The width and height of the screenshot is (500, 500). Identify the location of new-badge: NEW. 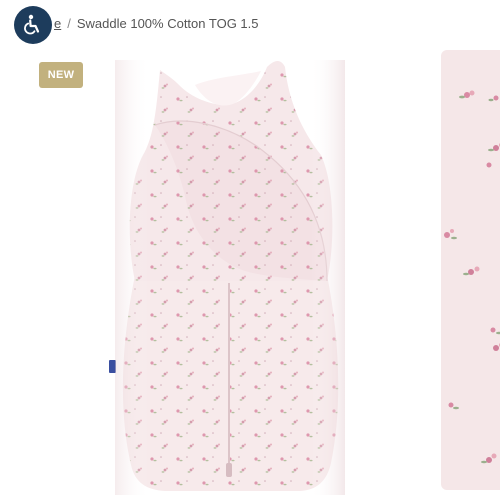
(61, 75).